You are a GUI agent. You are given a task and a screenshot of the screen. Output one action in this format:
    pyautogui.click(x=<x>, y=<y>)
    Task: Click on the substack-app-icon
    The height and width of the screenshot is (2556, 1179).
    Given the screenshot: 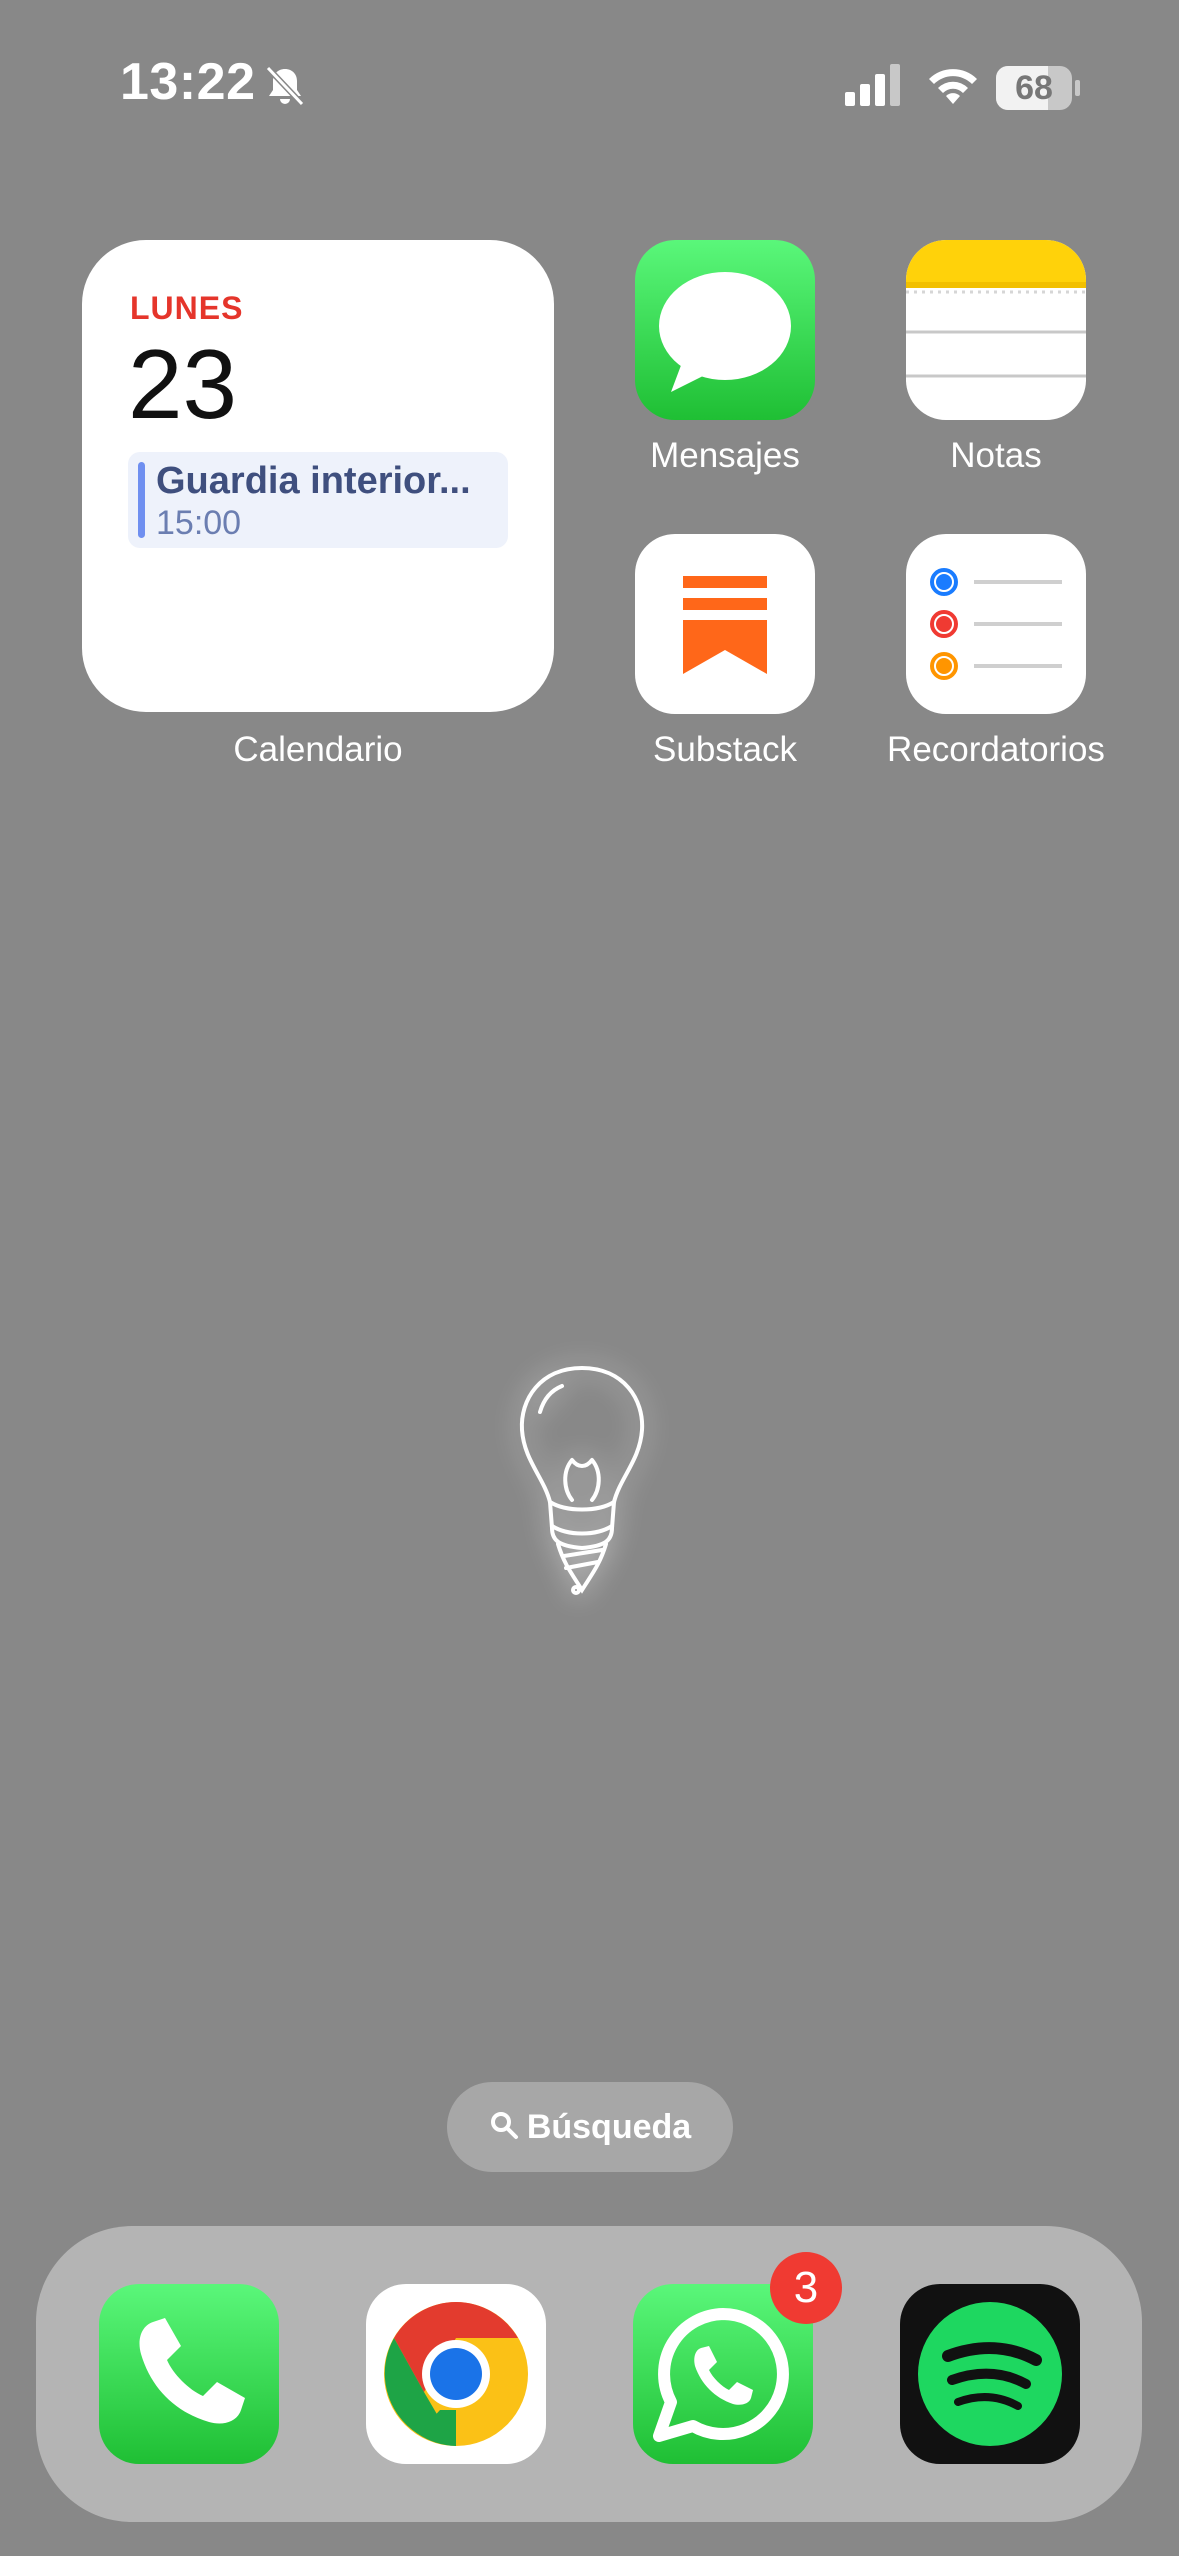 What is the action you would take?
    pyautogui.click(x=725, y=624)
    